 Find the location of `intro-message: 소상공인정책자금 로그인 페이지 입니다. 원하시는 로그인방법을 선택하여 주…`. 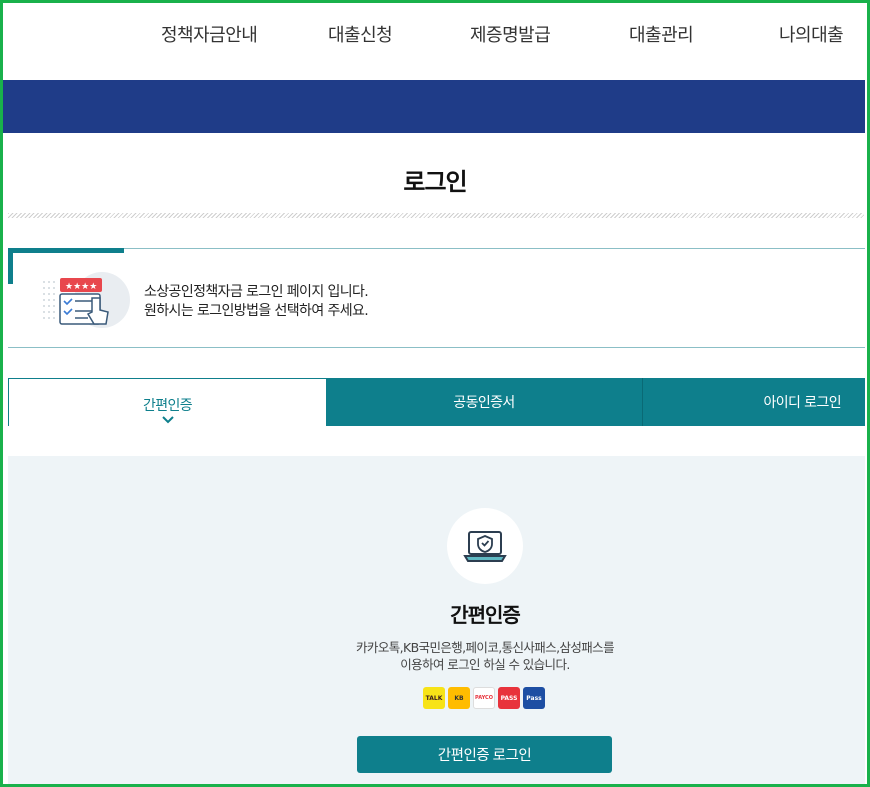

intro-message: 소상공인정책자금 로그인 페이지 입니다. 원하시는 로그인방법을 선택하여 주… is located at coordinates (256, 302).